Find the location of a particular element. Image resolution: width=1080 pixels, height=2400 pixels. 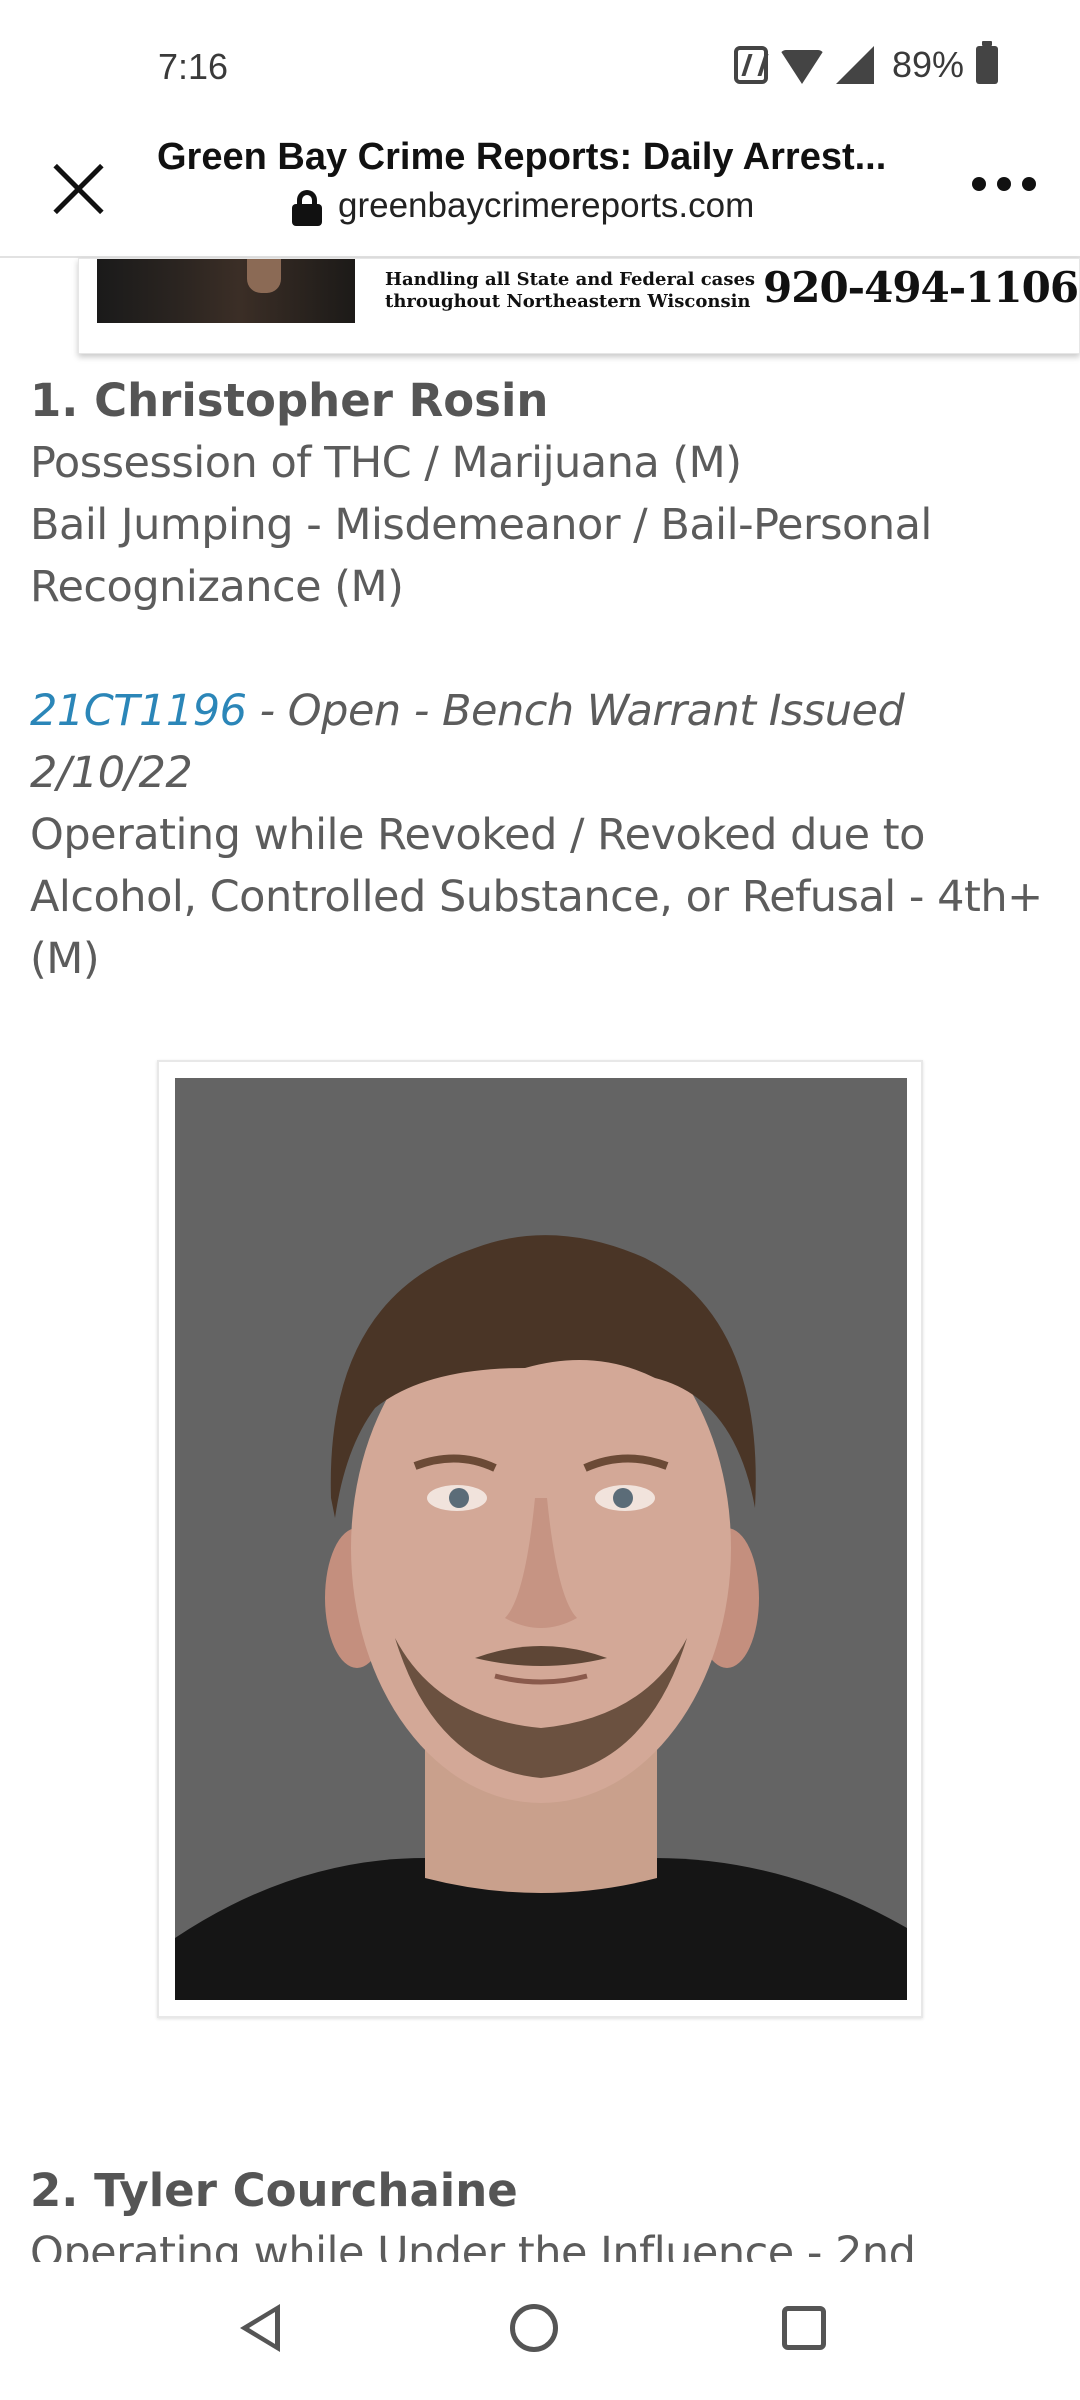

case-status-line: 21CT1196 - Open - Bench Warrant Issued is located at coordinates (540, 711).